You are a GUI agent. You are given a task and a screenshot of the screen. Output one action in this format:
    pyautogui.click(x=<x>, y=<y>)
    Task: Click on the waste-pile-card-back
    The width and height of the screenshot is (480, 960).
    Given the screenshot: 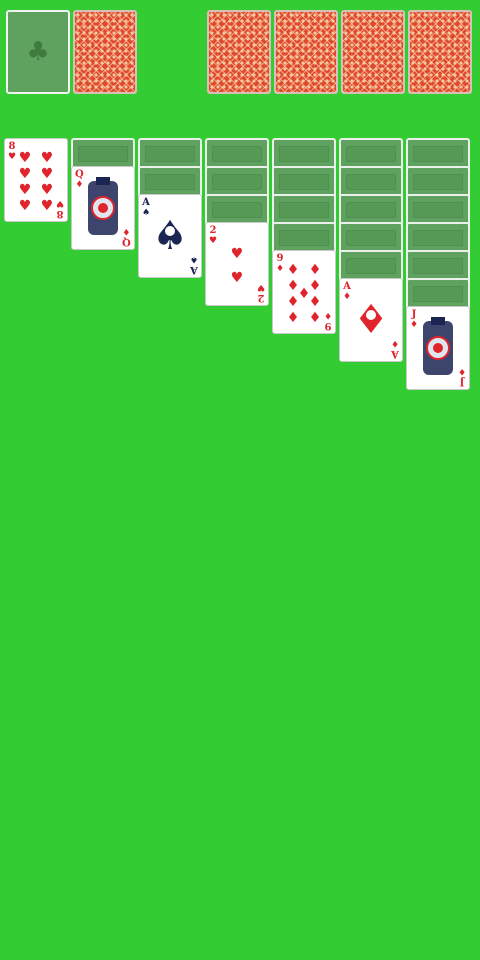 What is the action you would take?
    pyautogui.click(x=105, y=52)
    